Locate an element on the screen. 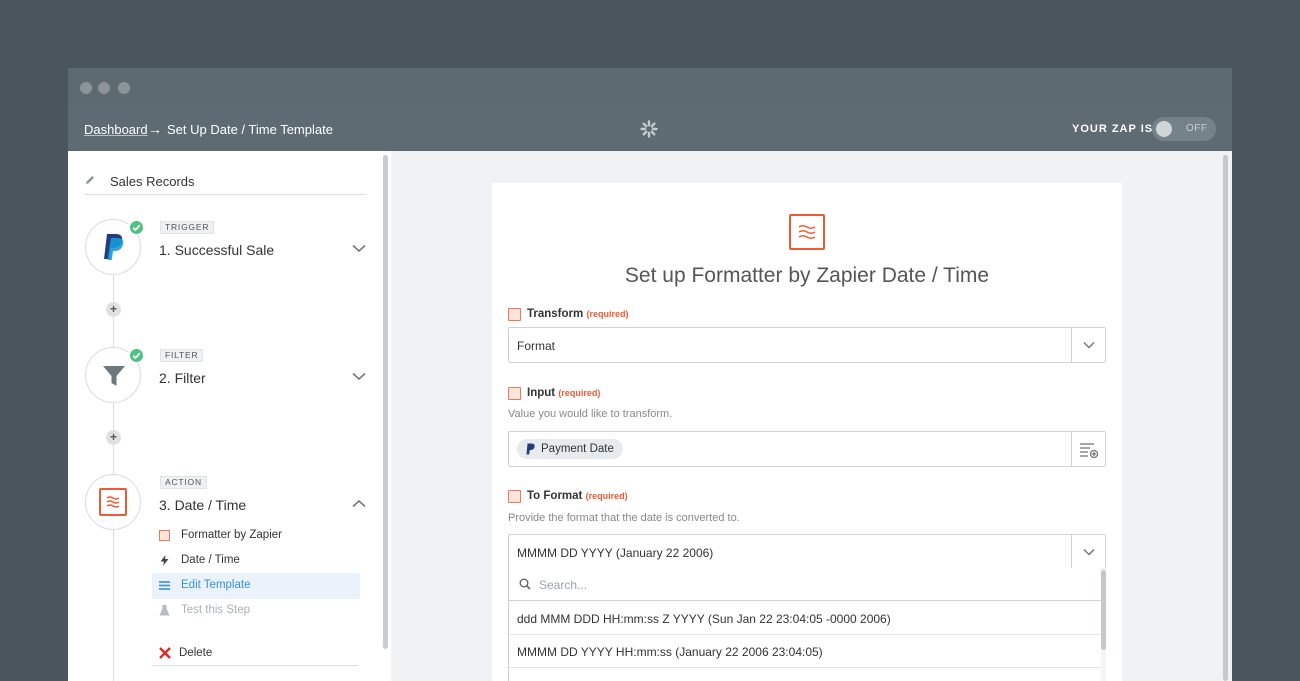 The height and width of the screenshot is (681, 1300). window-maximize-dot is located at coordinates (124, 88).